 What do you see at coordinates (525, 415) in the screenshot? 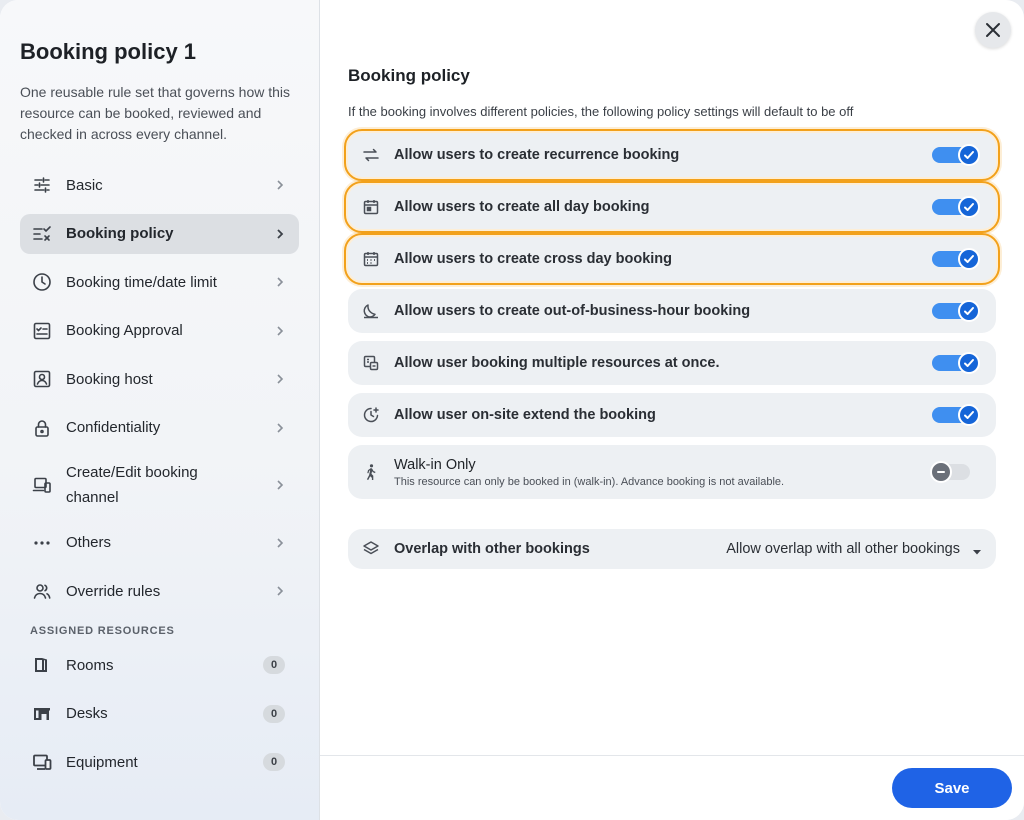
I see `setting-label: Allow user on-site extend the booking` at bounding box center [525, 415].